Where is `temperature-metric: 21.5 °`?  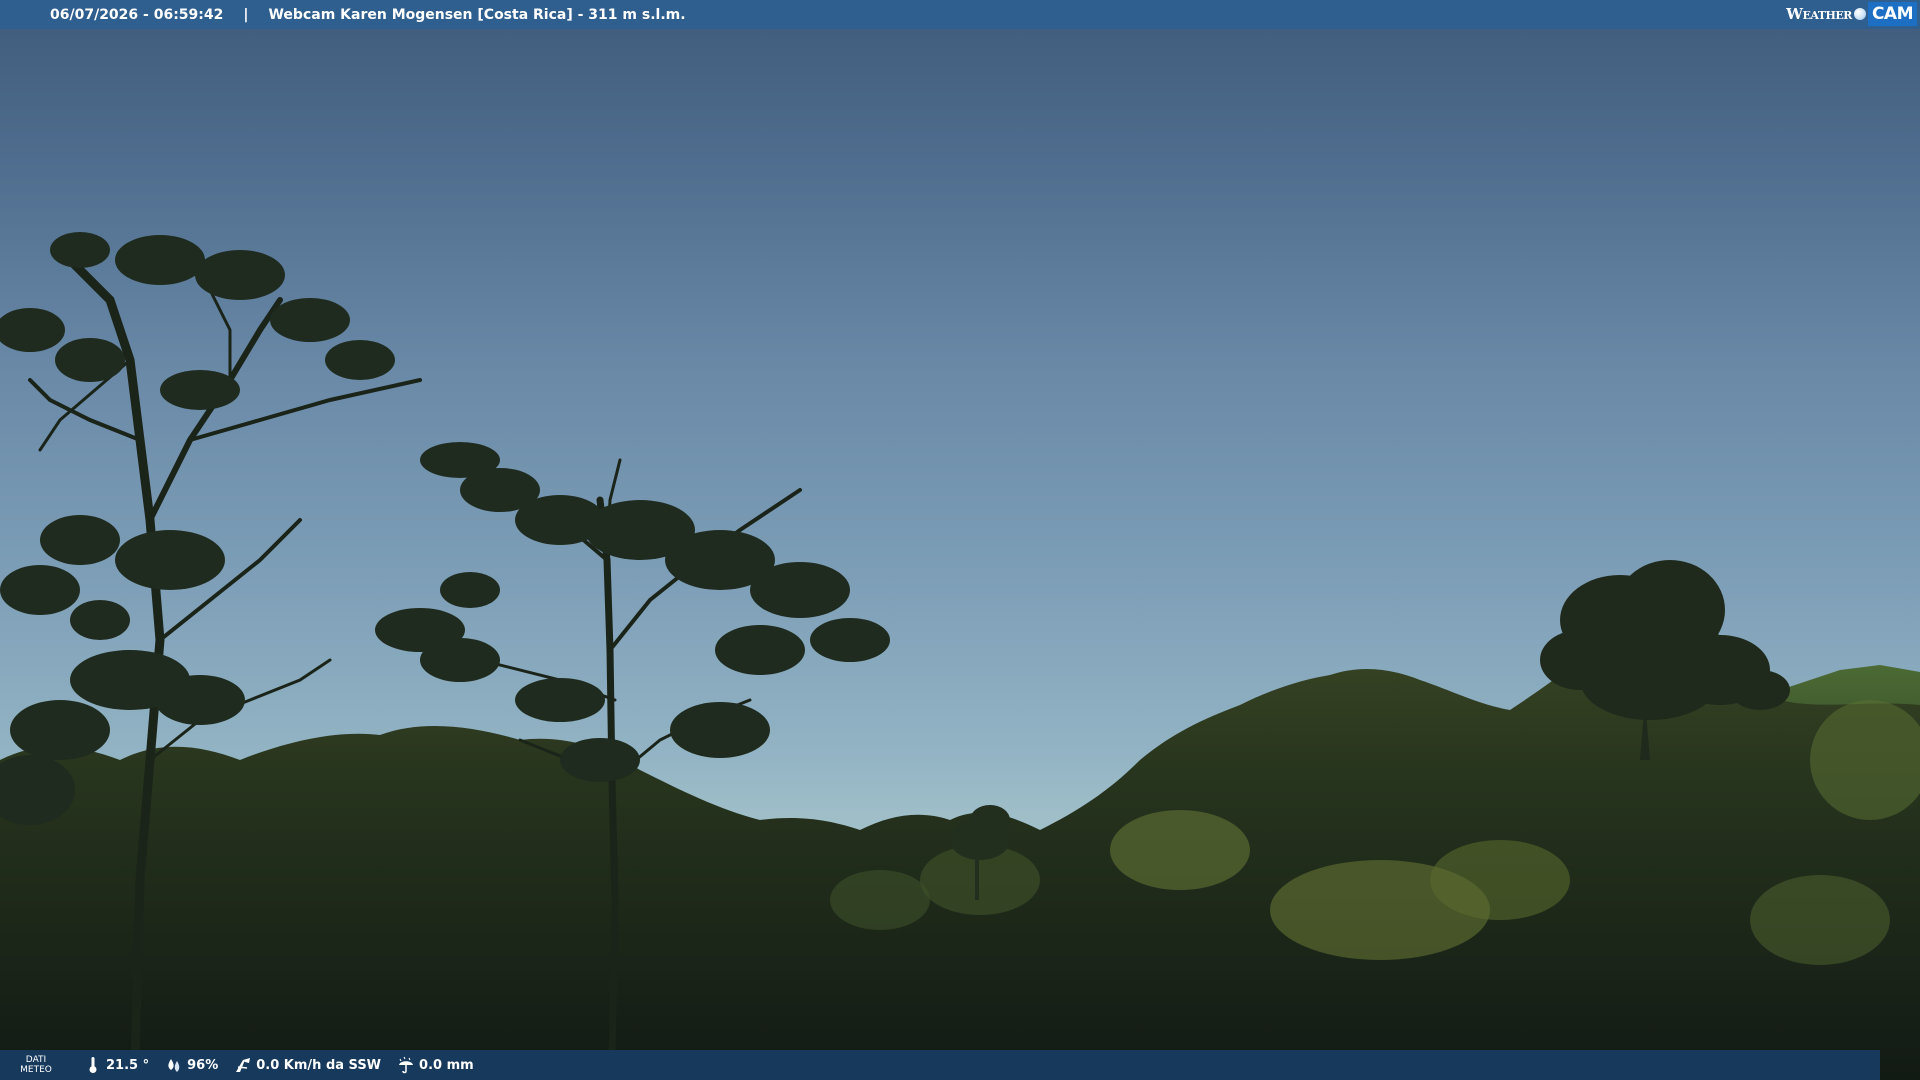
temperature-metric: 21.5 ° is located at coordinates (116, 1065).